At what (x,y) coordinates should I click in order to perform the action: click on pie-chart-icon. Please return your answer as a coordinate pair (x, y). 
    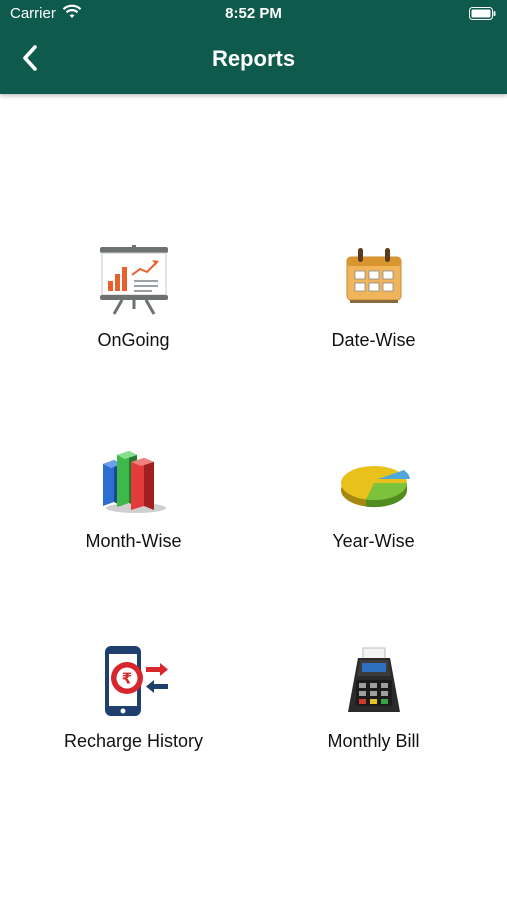
    Looking at the image, I should click on (375, 487).